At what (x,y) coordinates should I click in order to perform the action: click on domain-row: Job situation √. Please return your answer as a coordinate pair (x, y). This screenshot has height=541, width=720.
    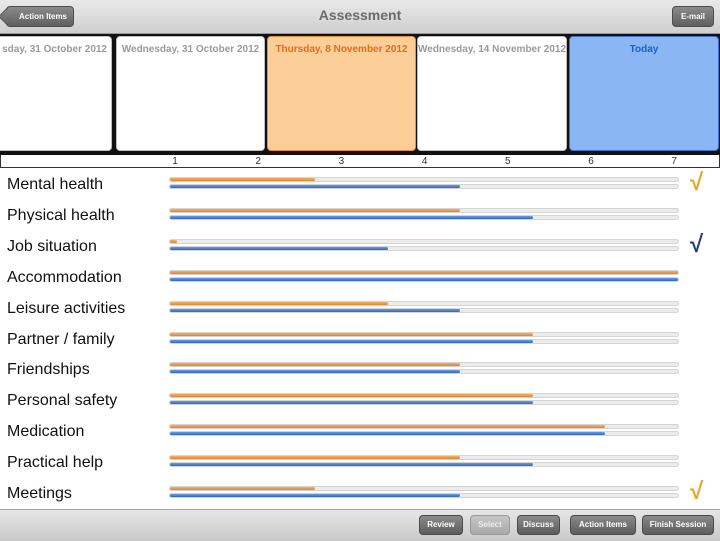
    Looking at the image, I should click on (360, 248).